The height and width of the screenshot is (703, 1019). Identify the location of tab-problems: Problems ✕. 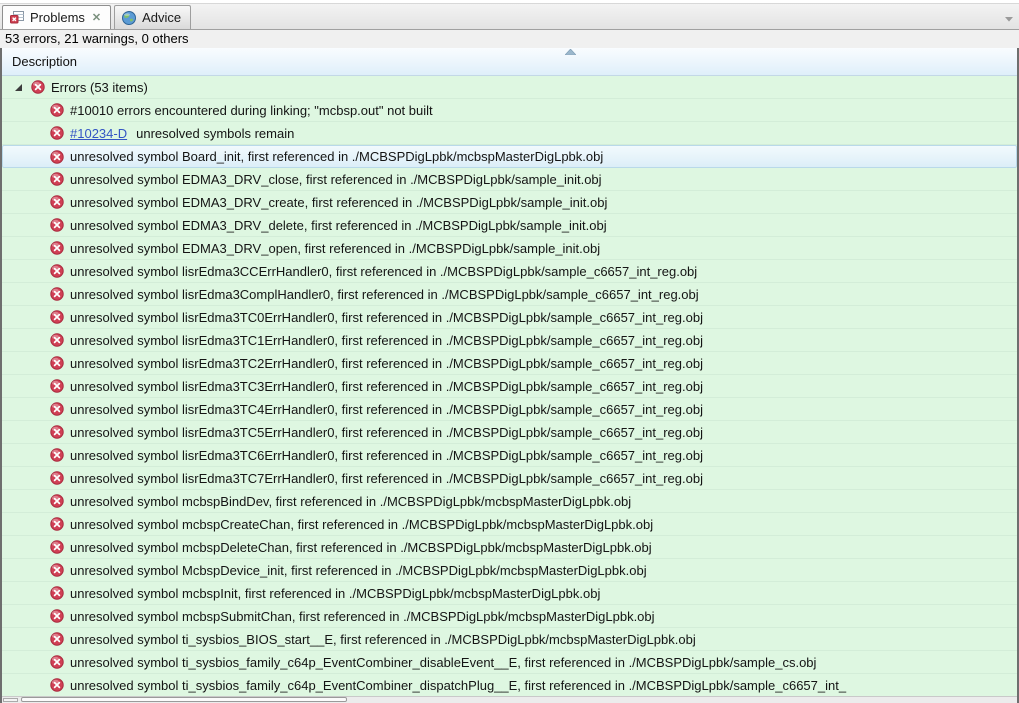
(57, 17).